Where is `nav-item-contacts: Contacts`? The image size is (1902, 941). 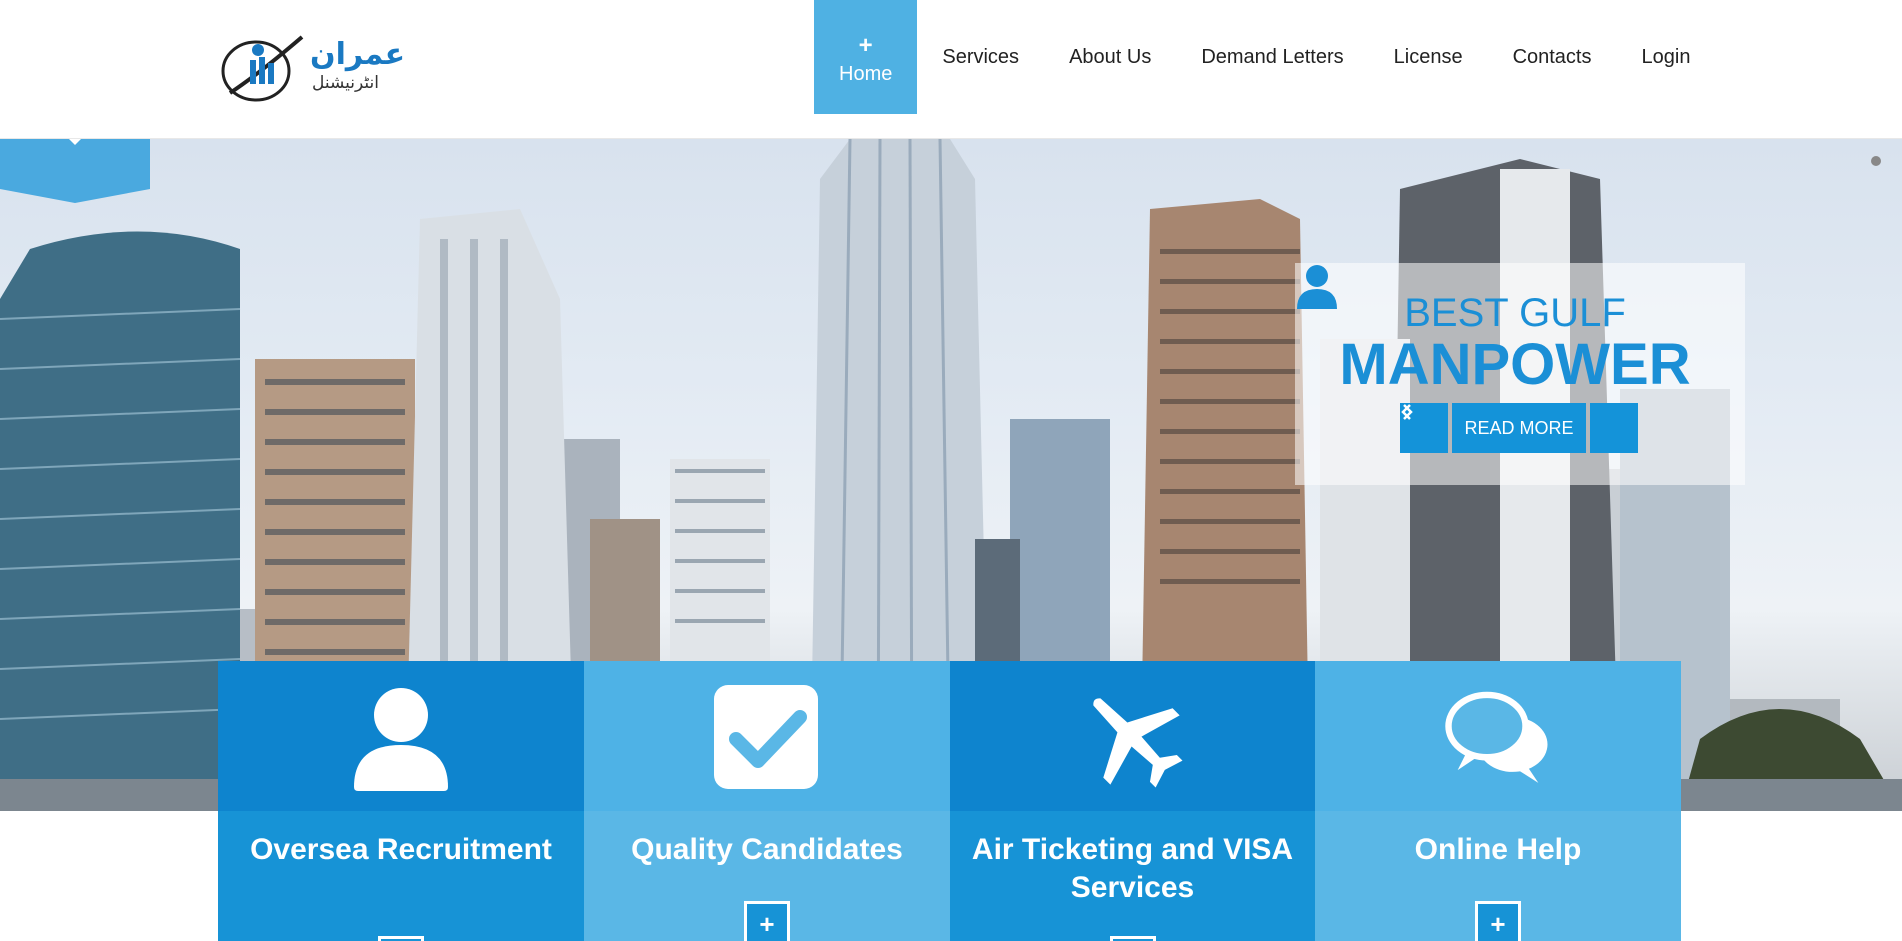 nav-item-contacts: Contacts is located at coordinates (1552, 57).